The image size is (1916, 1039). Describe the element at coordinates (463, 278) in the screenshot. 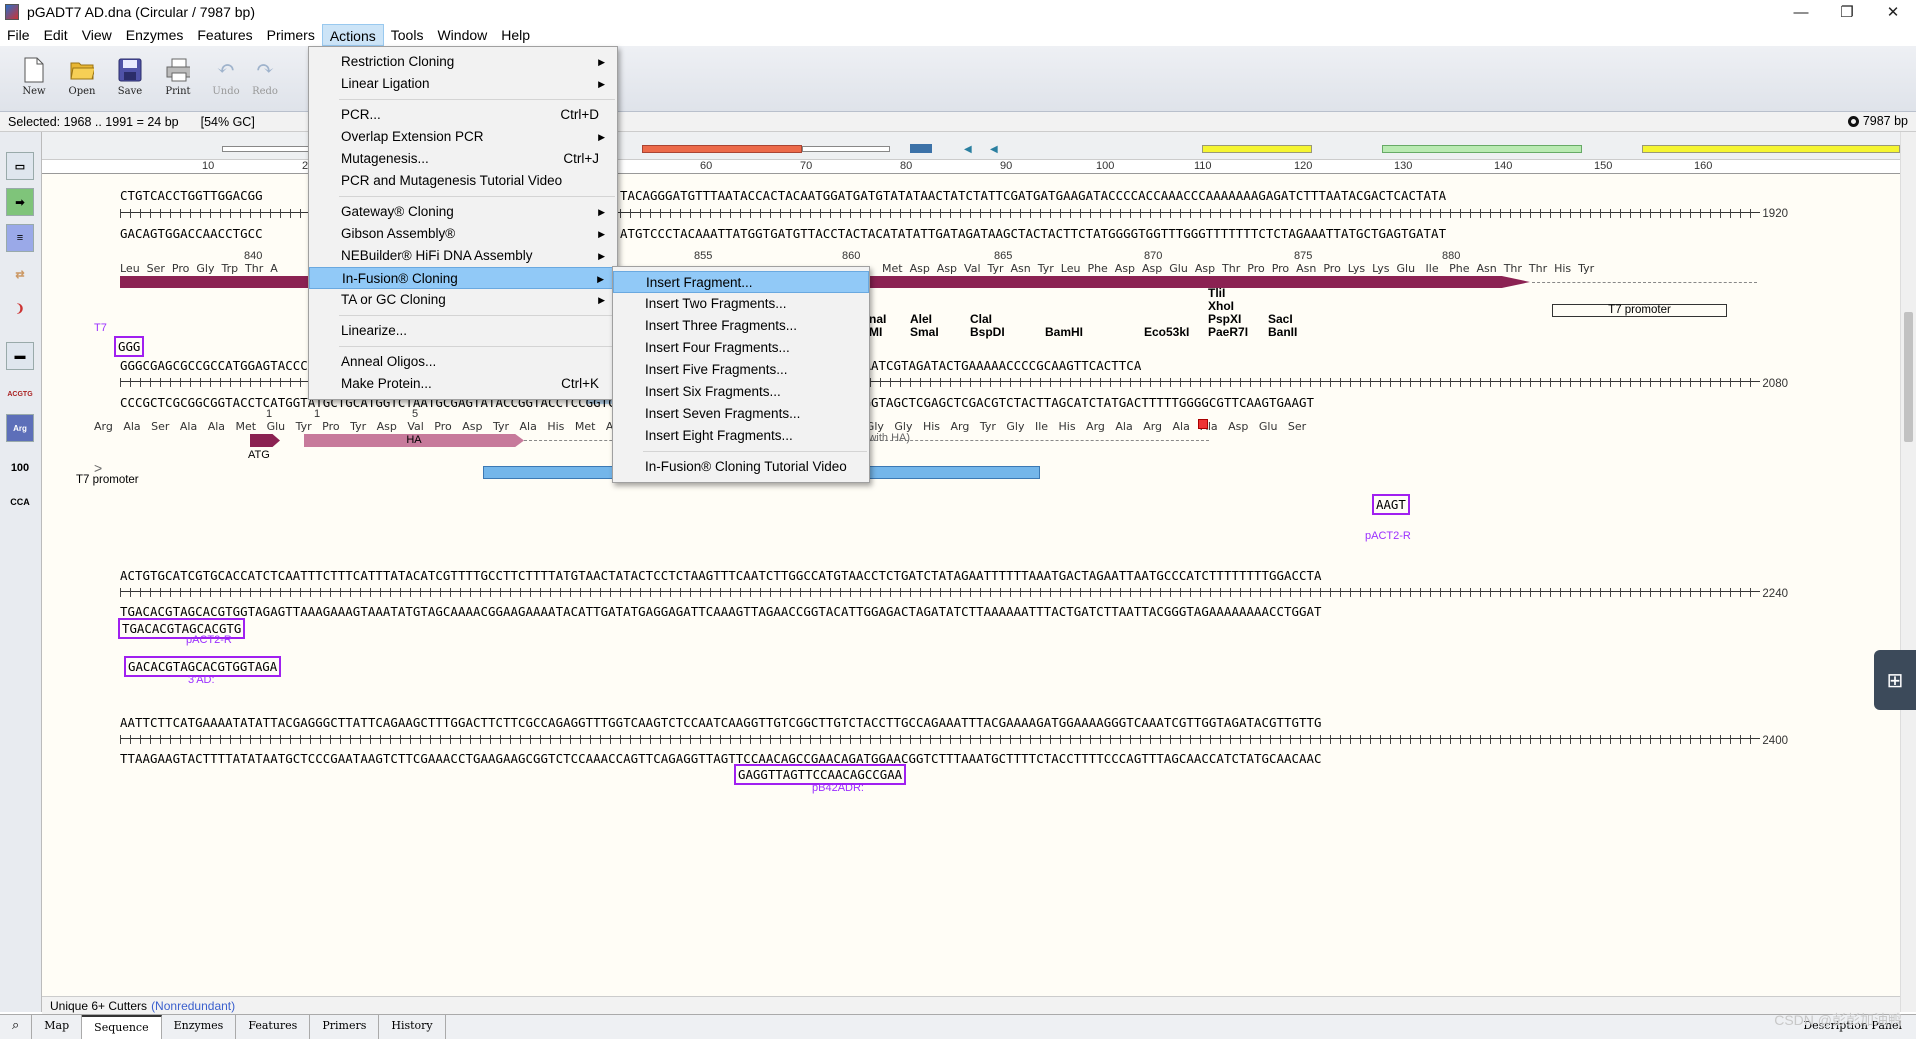

I see `menu-item-in-fusion-cloning: In-Fusion® Cloning ▶` at that location.